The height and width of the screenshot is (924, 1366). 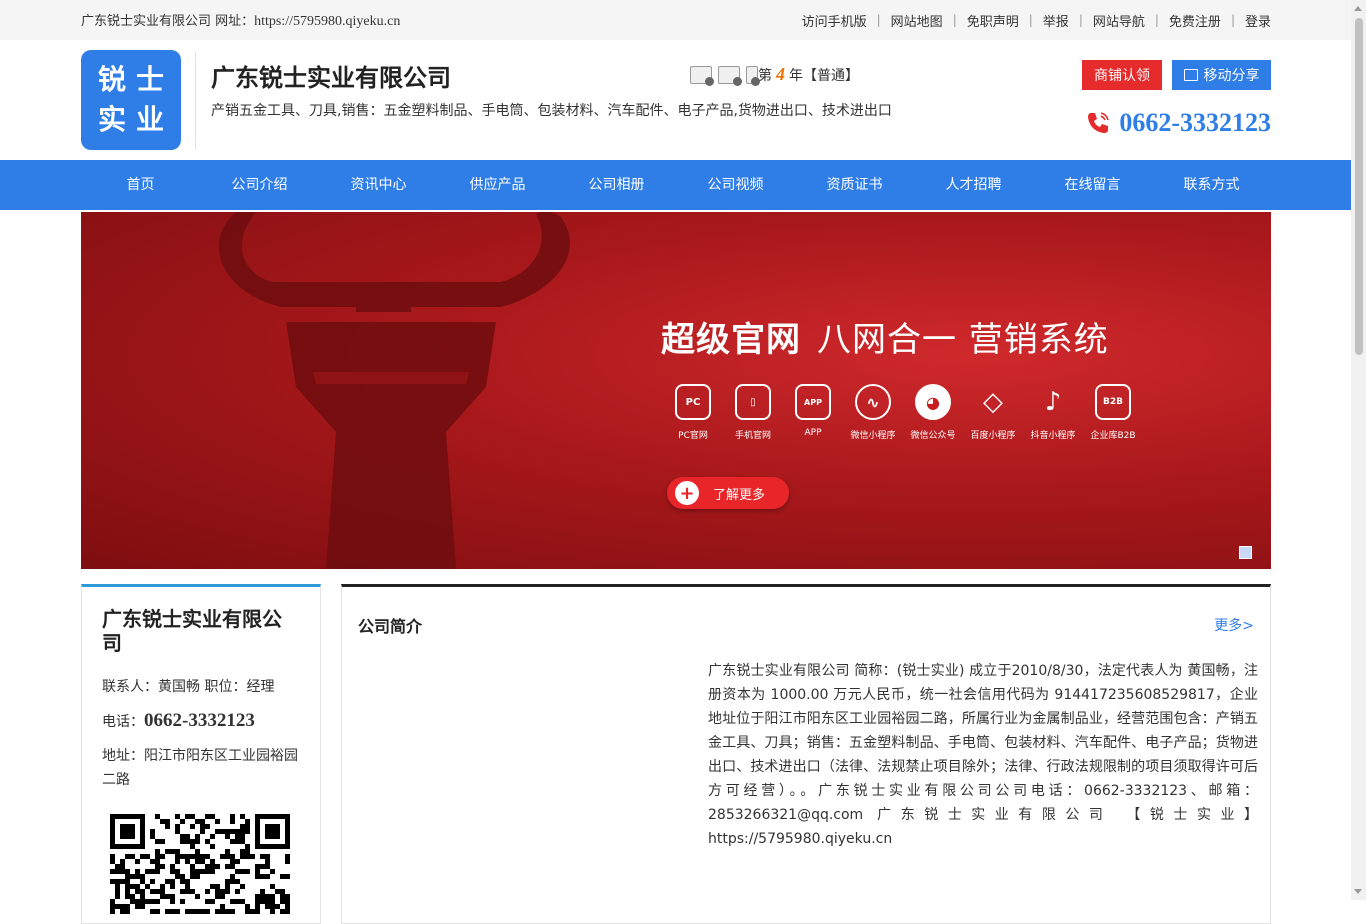 What do you see at coordinates (1211, 185) in the screenshot?
I see `nav-contact: 联系方式` at bounding box center [1211, 185].